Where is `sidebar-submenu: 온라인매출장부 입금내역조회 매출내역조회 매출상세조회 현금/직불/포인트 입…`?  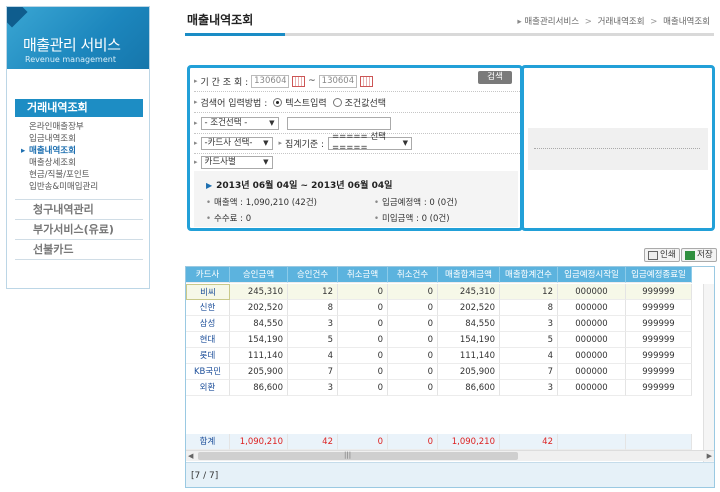 sidebar-submenu: 온라인매출장부 입금내역조회 매출내역조회 매출상세조회 현금/직불/포인트 입… is located at coordinates (79, 158).